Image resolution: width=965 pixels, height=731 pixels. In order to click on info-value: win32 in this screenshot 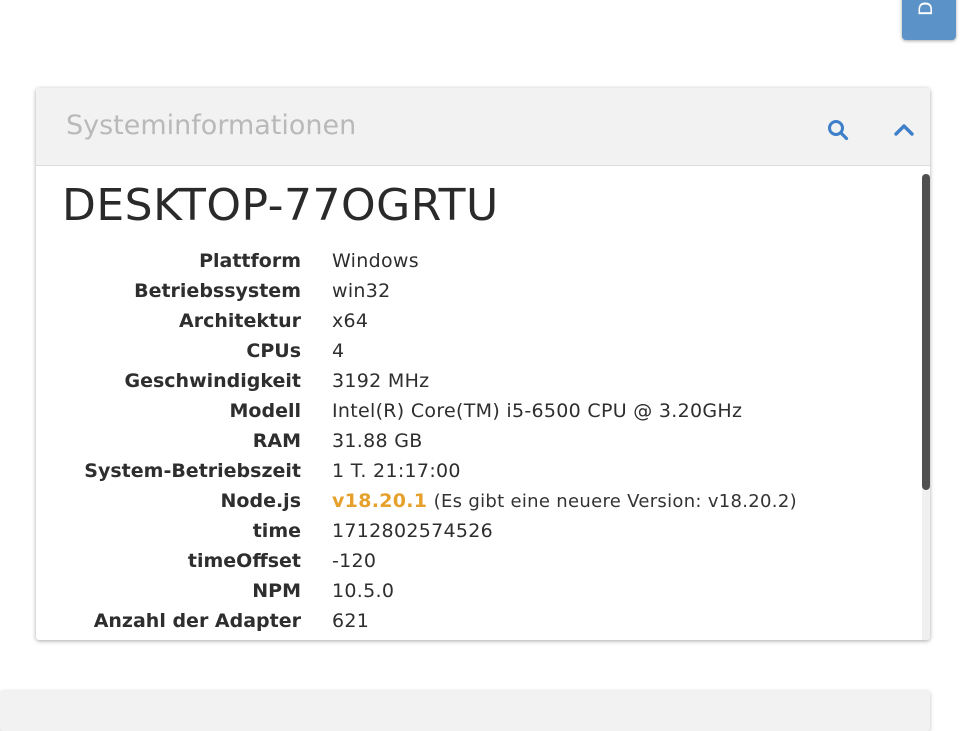, I will do `click(361, 291)`.